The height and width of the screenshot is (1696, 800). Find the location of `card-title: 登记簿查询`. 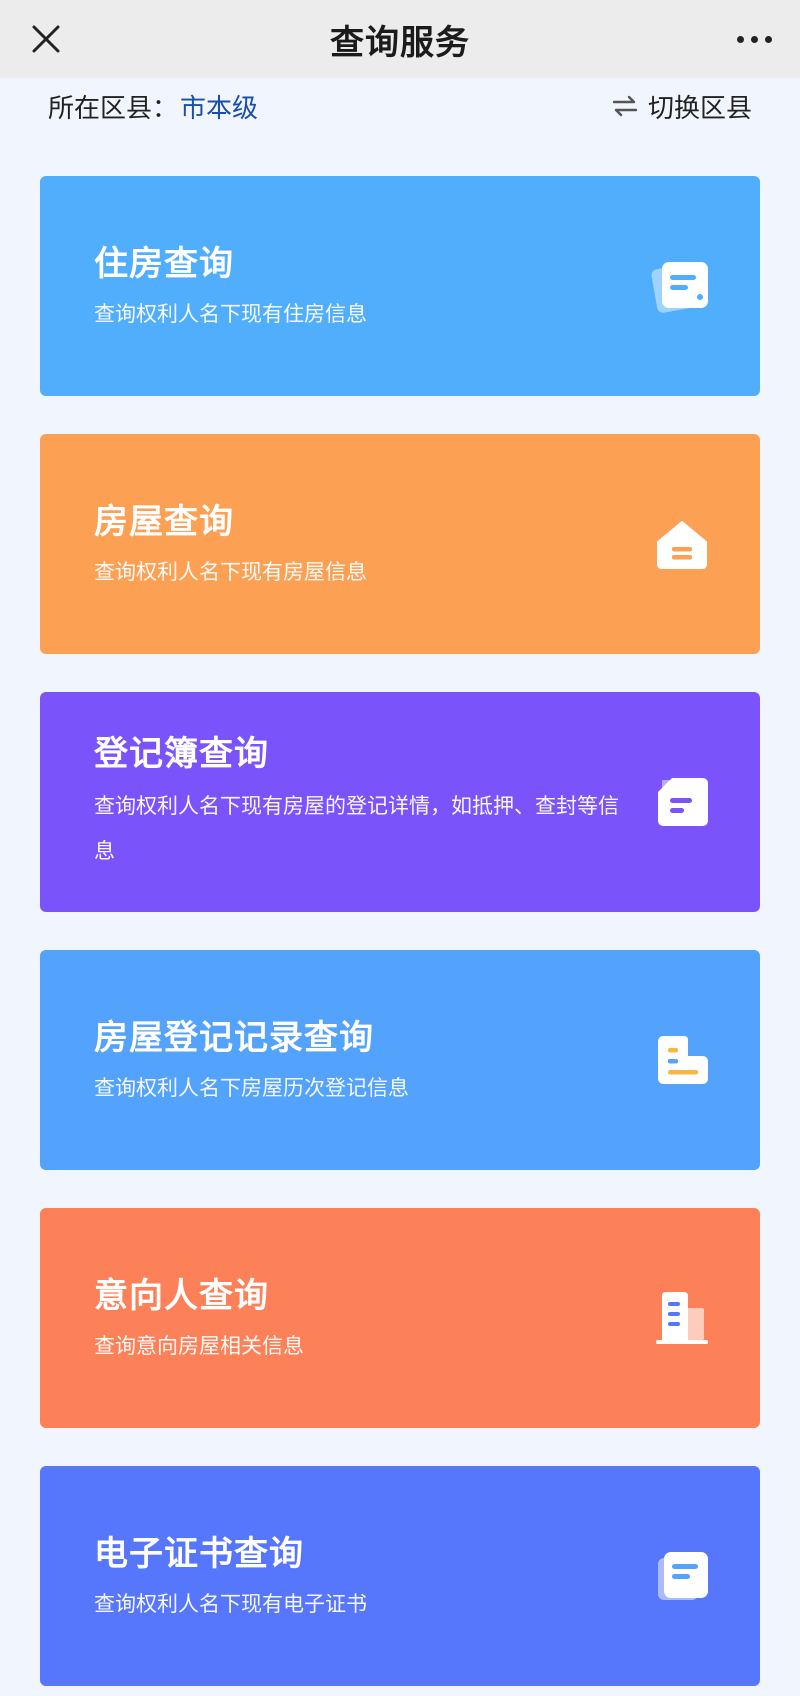

card-title: 登记簿查询 is located at coordinates (181, 754).